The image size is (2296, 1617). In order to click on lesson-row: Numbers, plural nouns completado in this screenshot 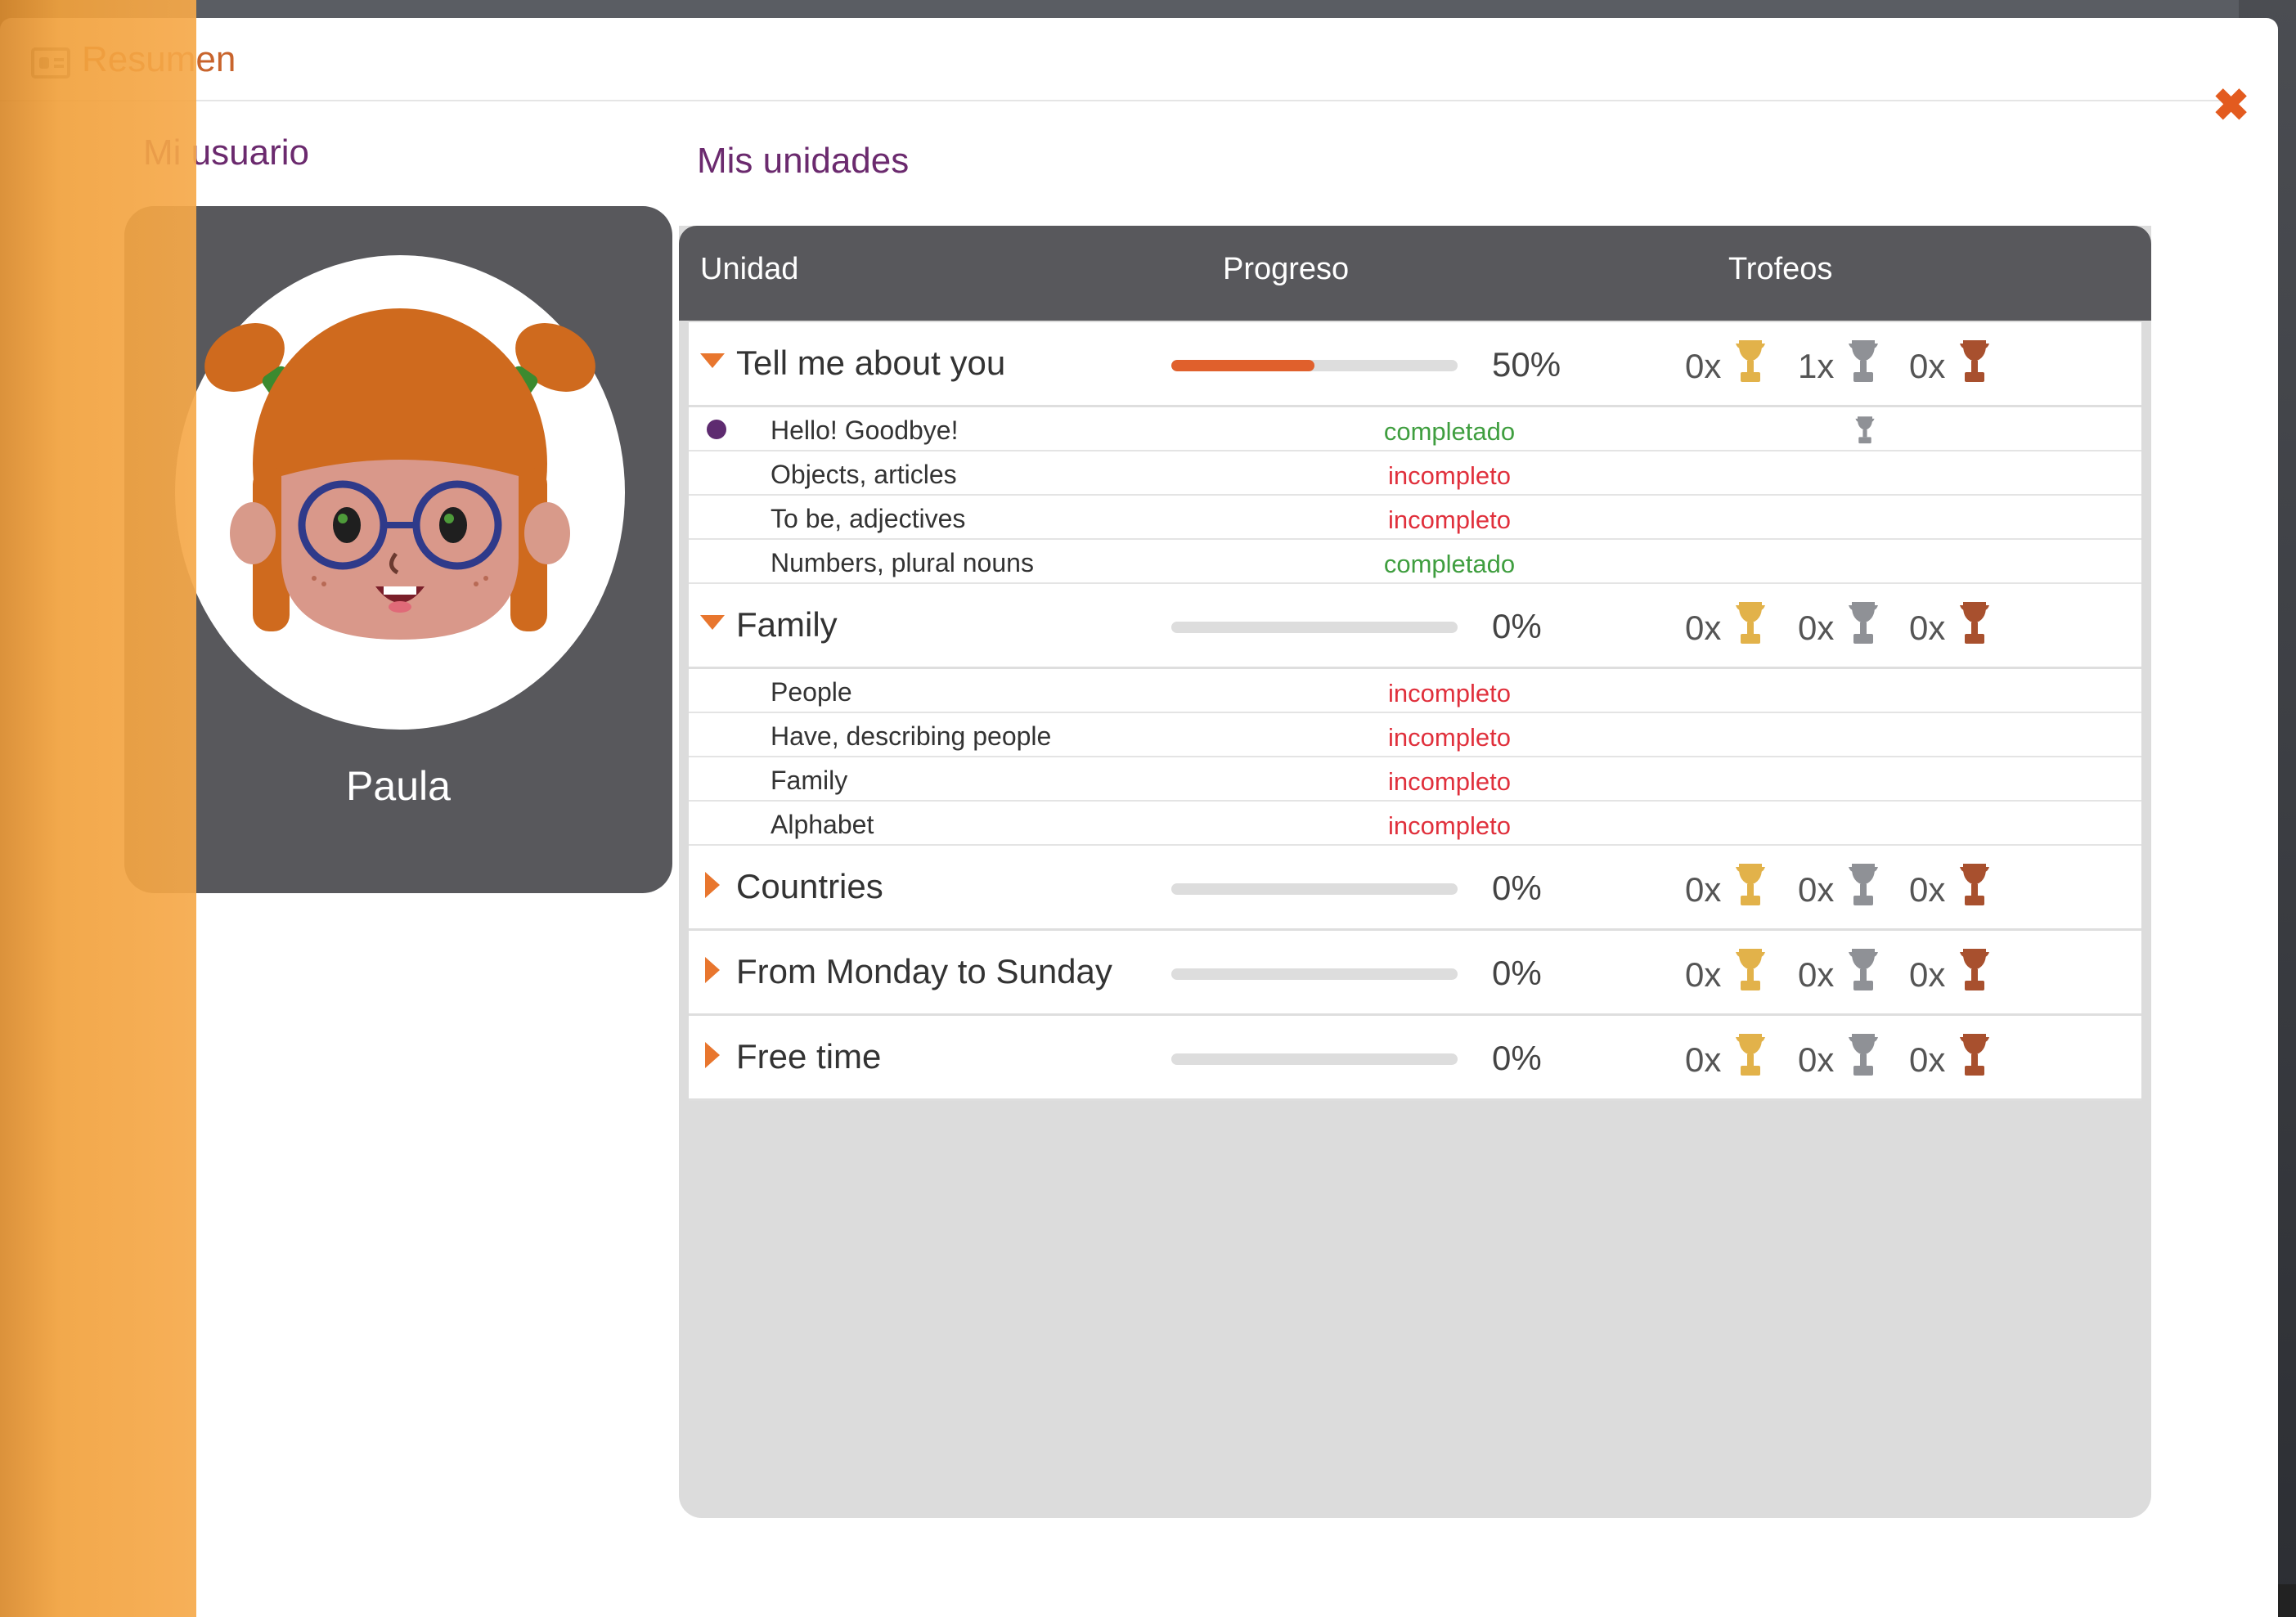, I will do `click(1415, 562)`.